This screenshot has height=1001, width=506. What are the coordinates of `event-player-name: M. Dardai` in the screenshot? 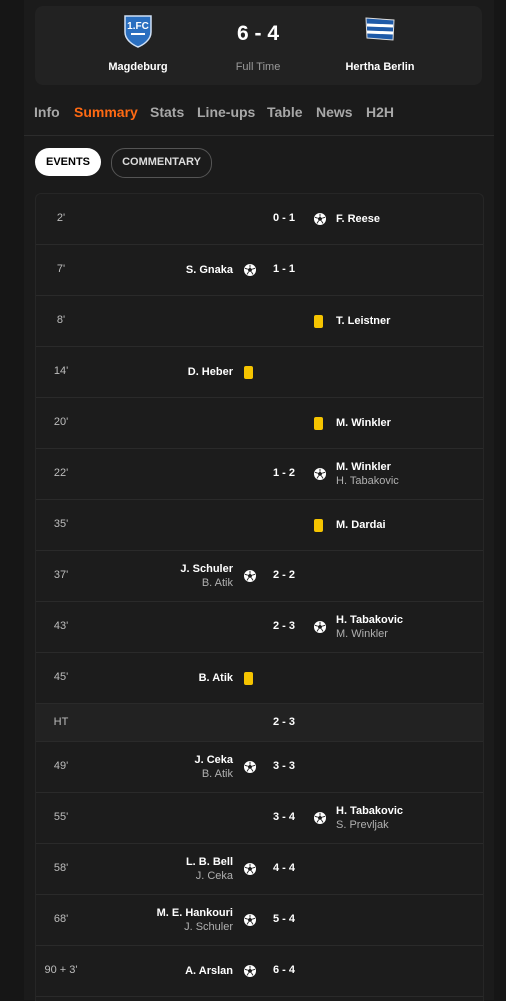 It's located at (361, 525).